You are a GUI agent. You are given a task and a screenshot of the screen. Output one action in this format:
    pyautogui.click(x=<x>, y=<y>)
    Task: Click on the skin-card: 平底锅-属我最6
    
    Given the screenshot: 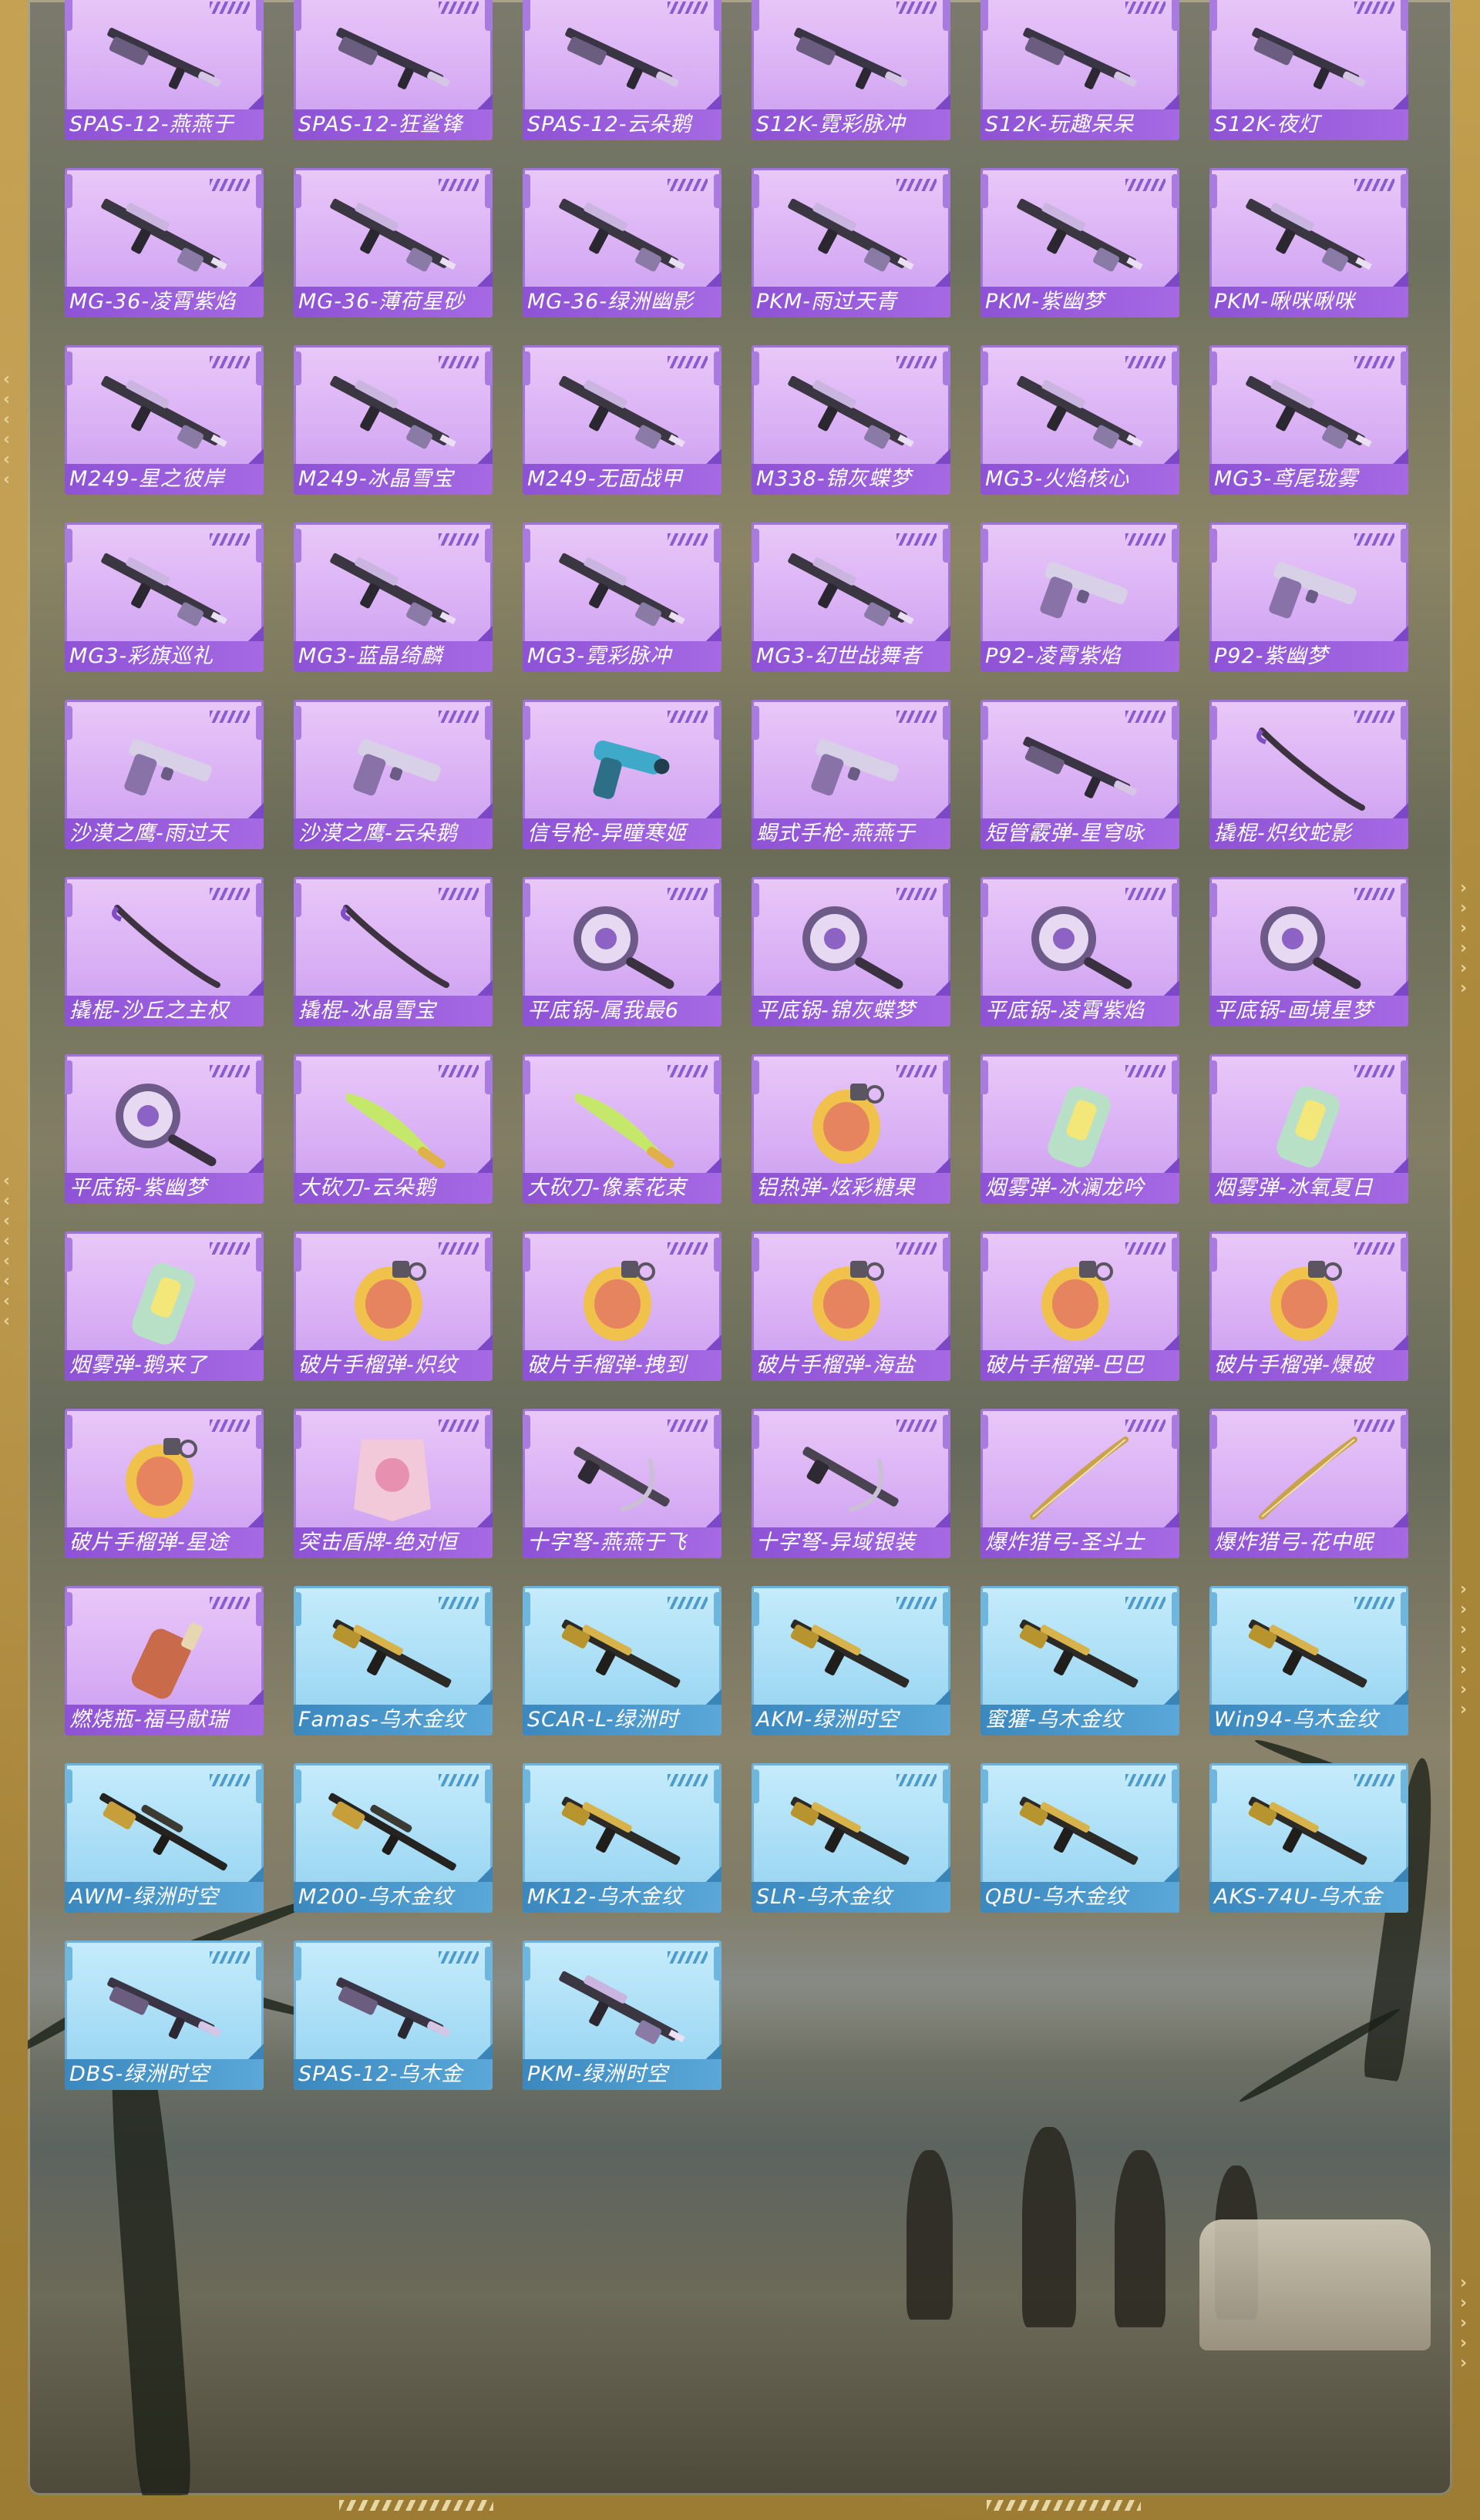 What is the action you would take?
    pyautogui.click(x=623, y=952)
    